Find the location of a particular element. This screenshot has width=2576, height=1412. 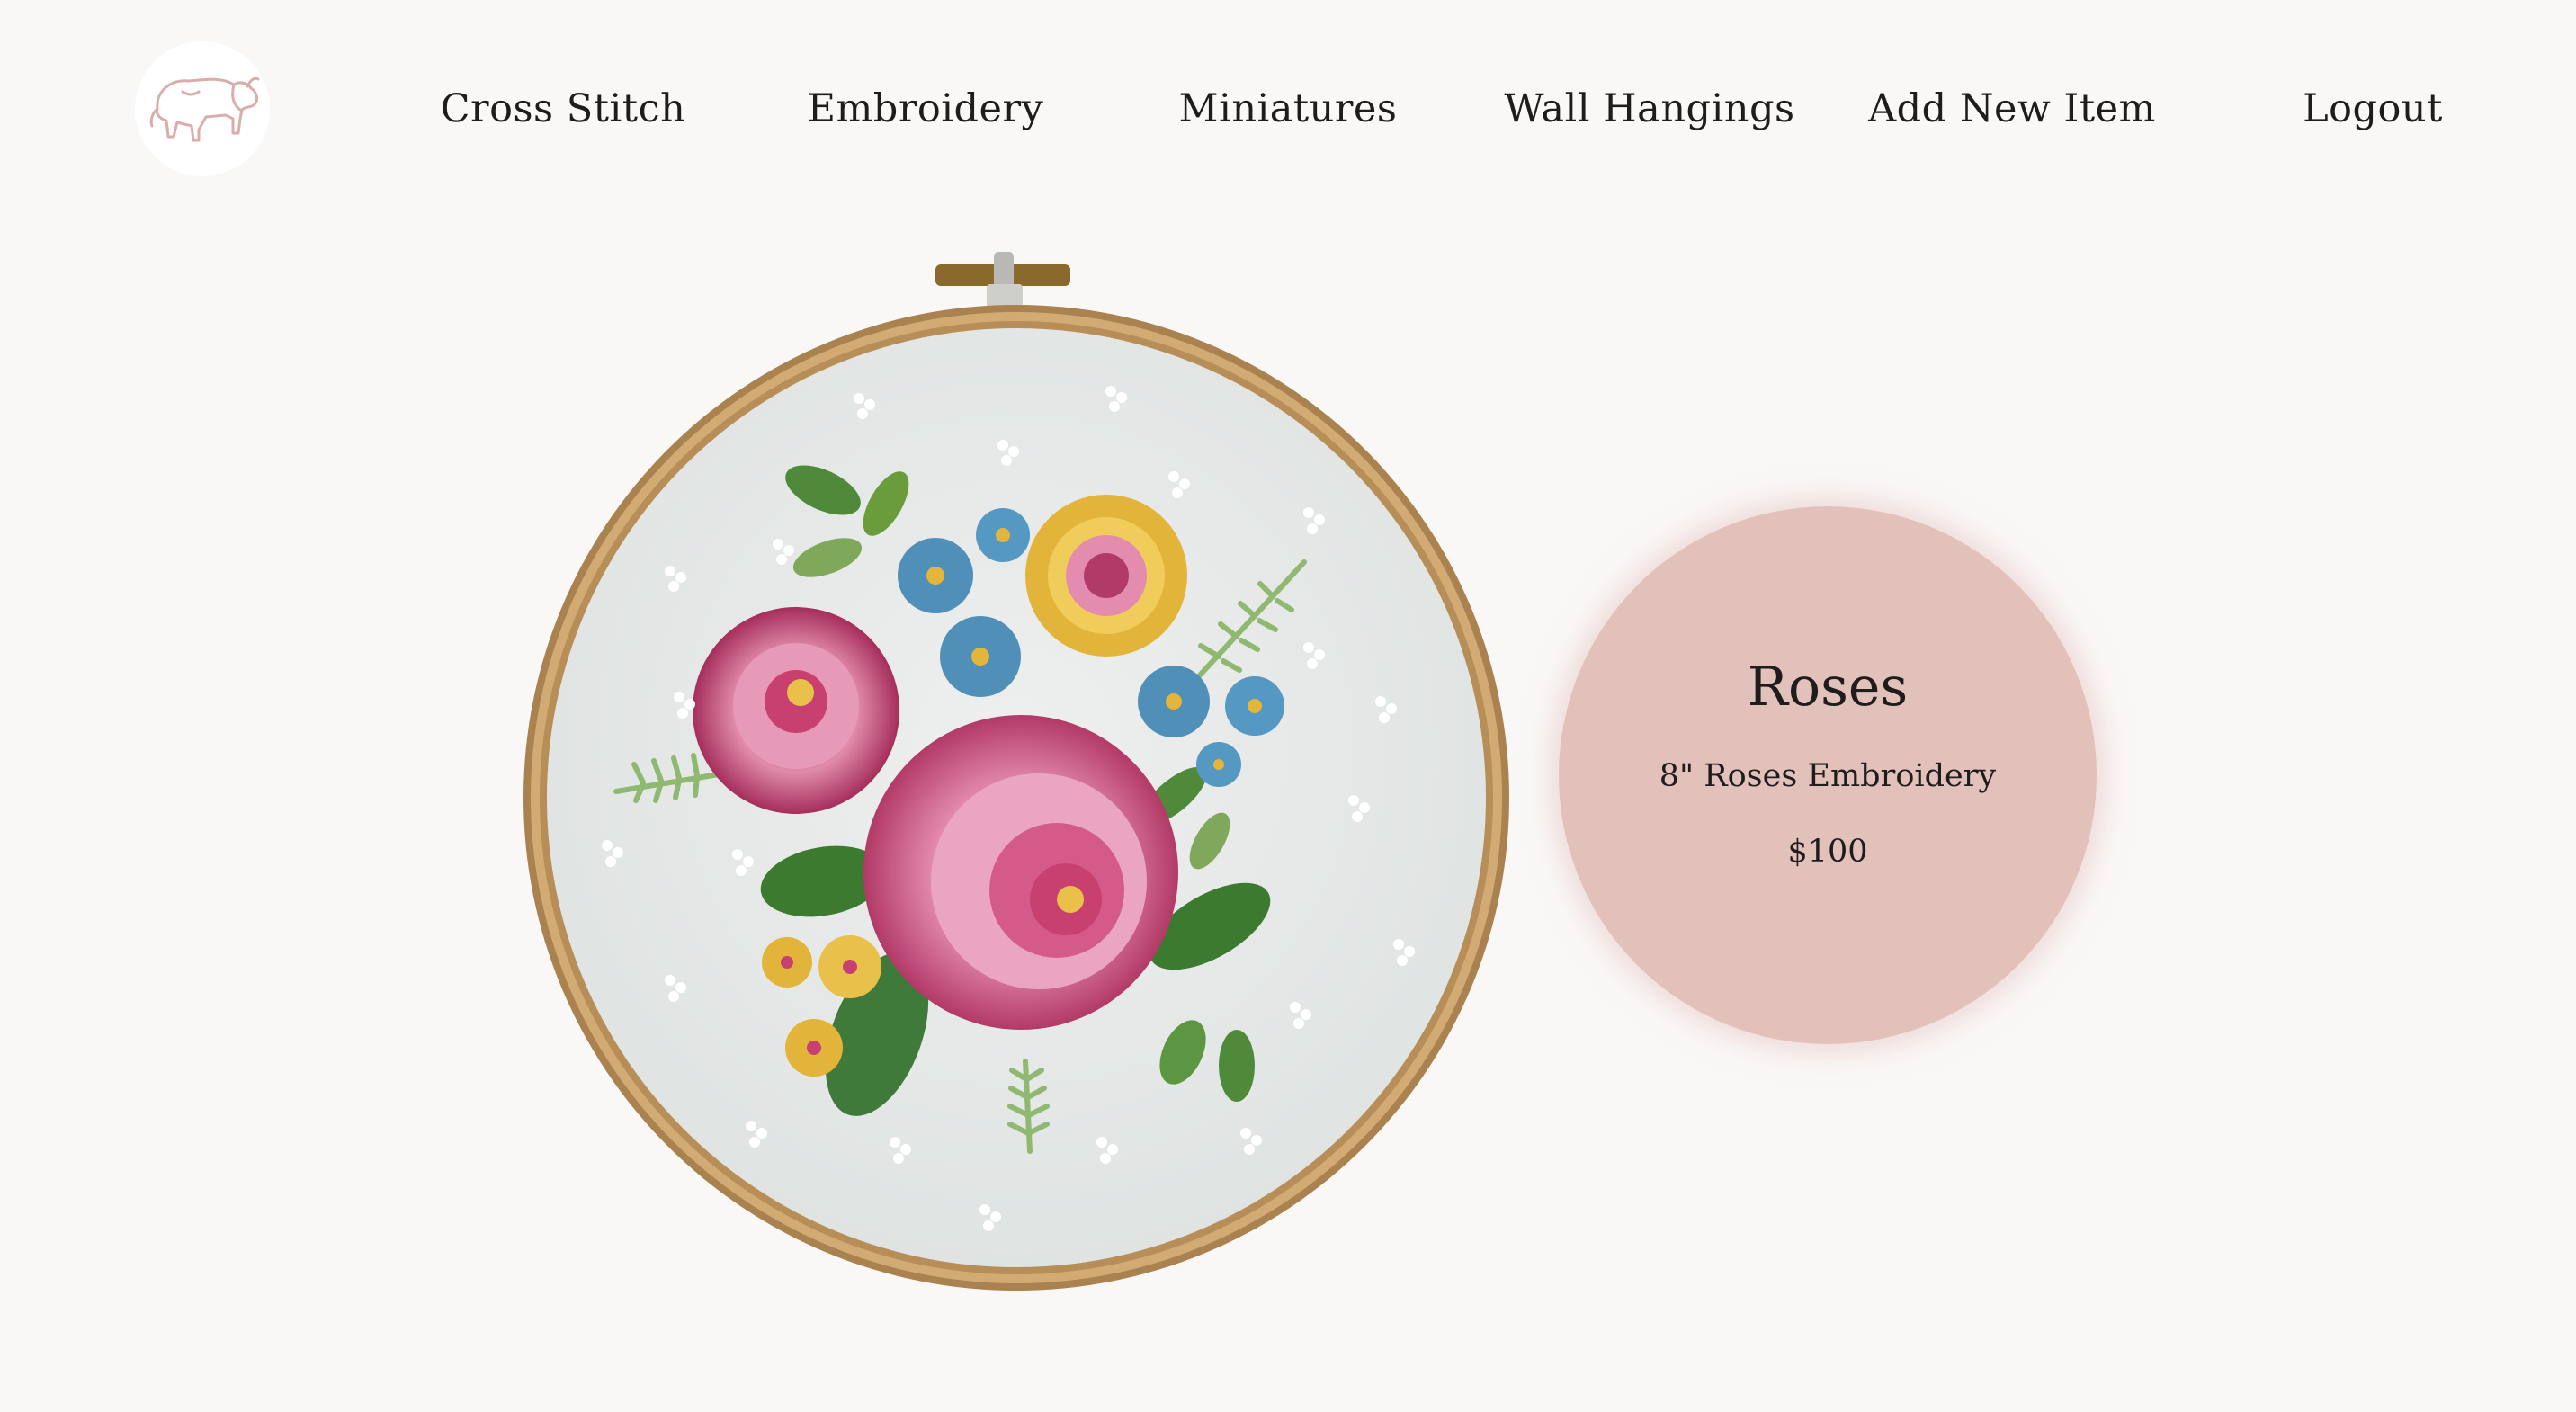

nav-logout: Logout is located at coordinates (2373, 108).